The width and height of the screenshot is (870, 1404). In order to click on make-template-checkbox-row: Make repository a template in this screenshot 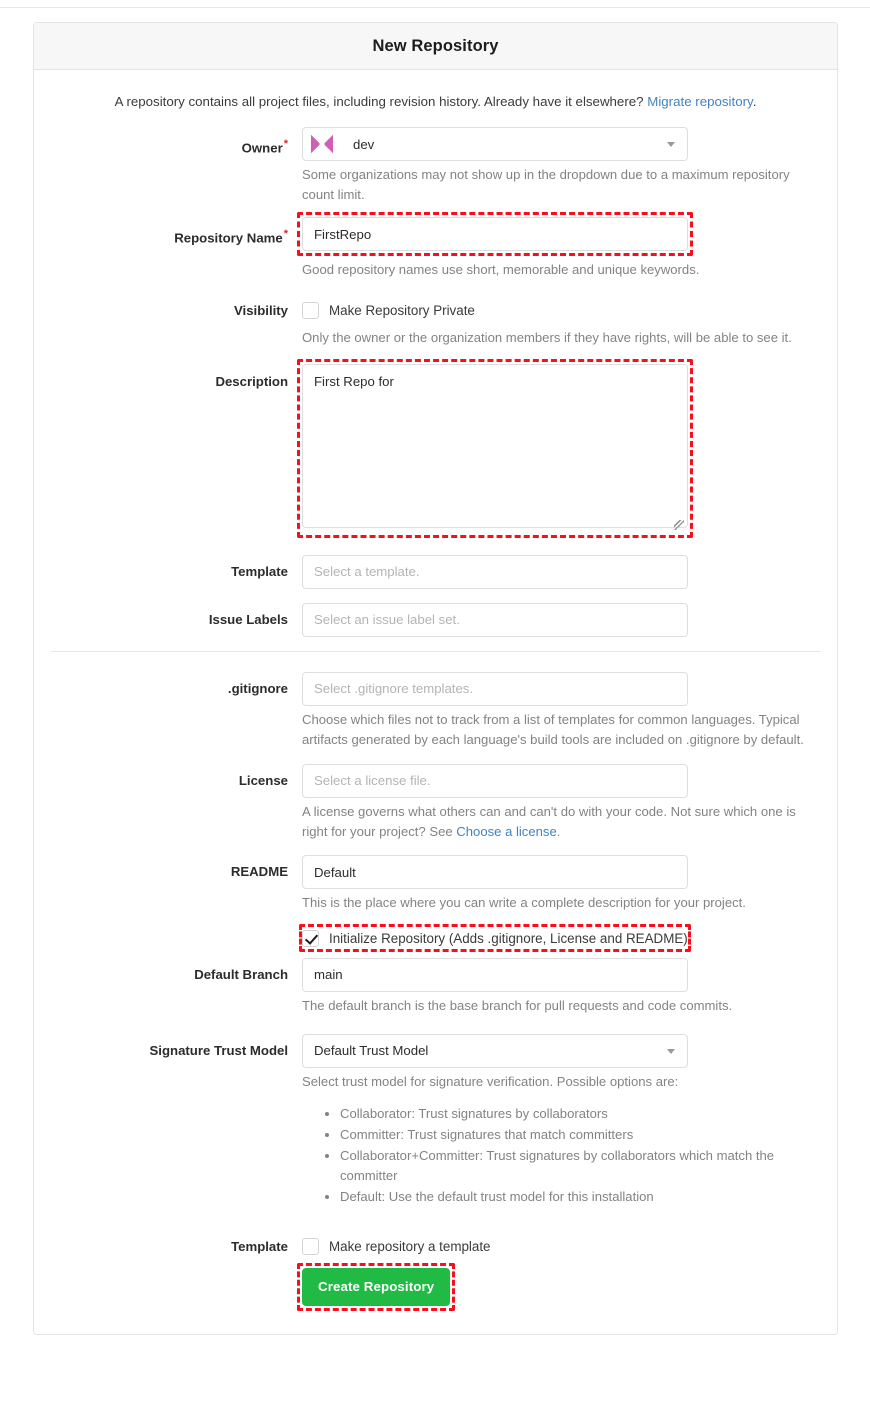, I will do `click(569, 1247)`.